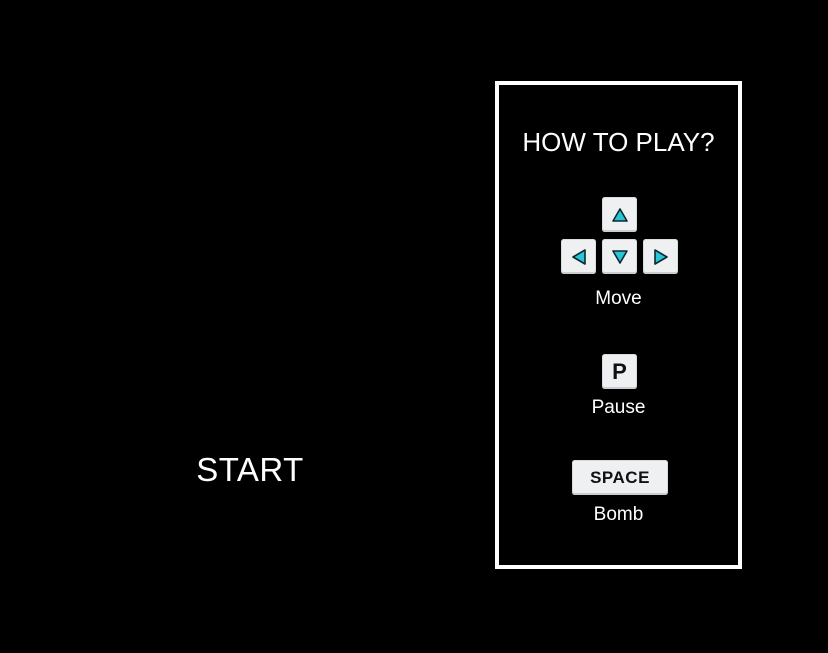  What do you see at coordinates (618, 407) in the screenshot?
I see `pause-caption: Pause` at bounding box center [618, 407].